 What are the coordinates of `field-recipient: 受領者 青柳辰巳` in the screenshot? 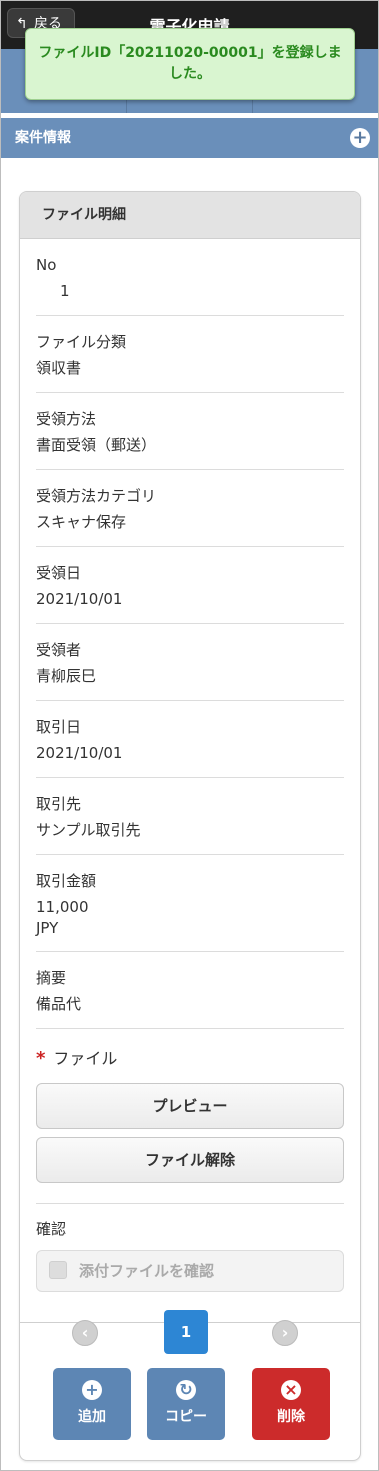 It's located at (190, 662).